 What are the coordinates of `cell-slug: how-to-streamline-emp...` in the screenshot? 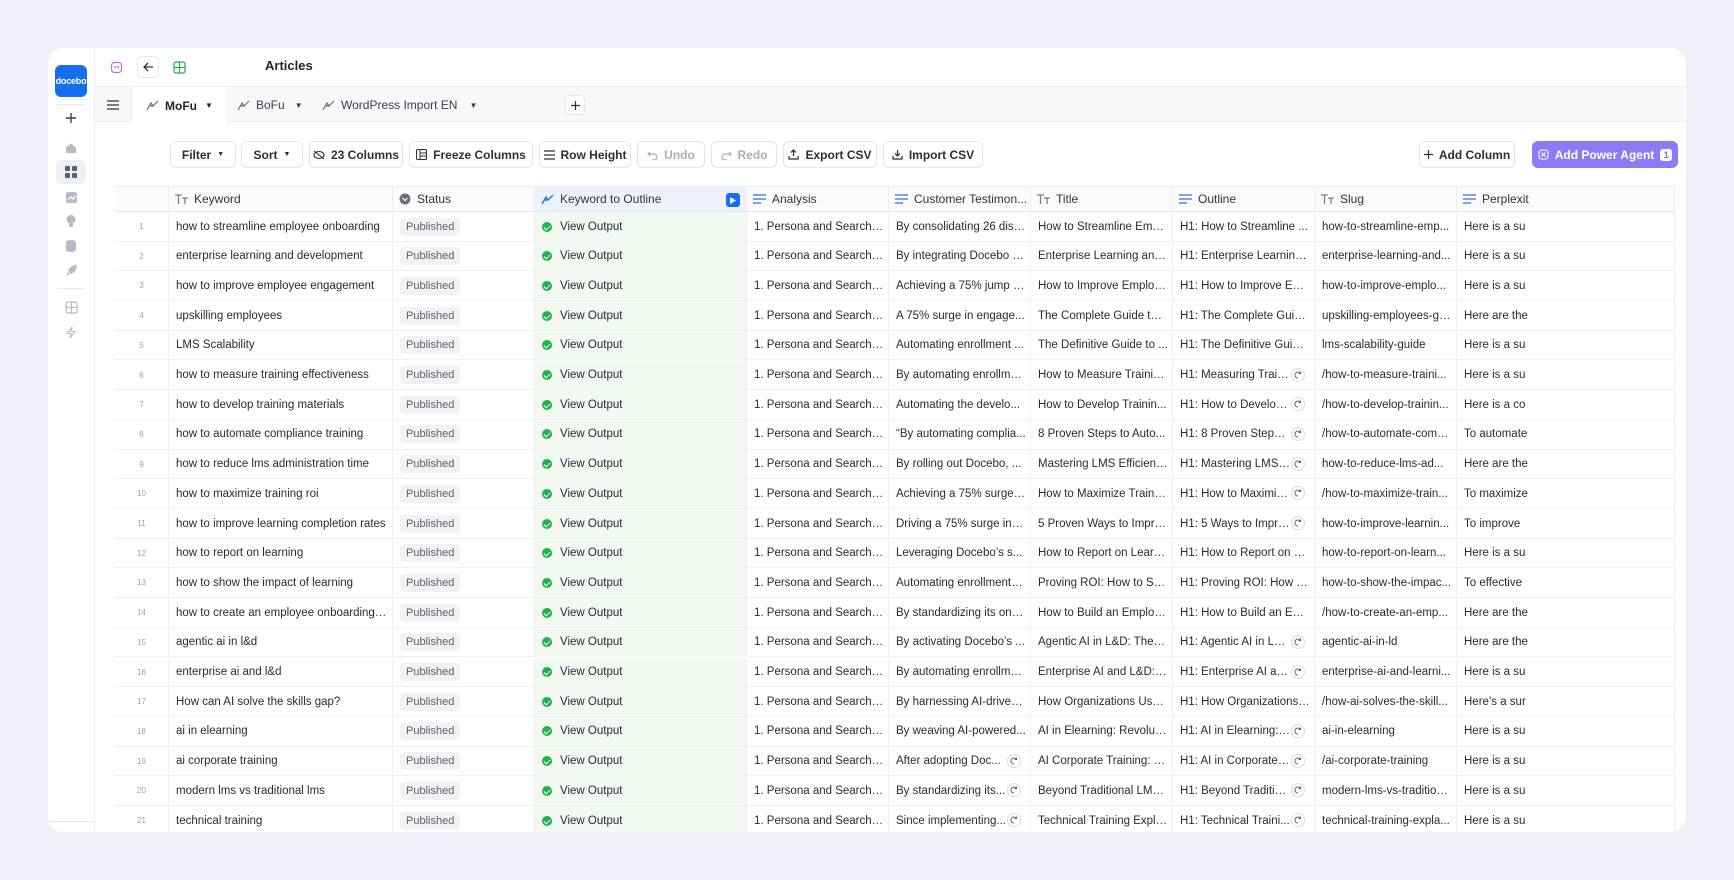 It's located at (1386, 226).